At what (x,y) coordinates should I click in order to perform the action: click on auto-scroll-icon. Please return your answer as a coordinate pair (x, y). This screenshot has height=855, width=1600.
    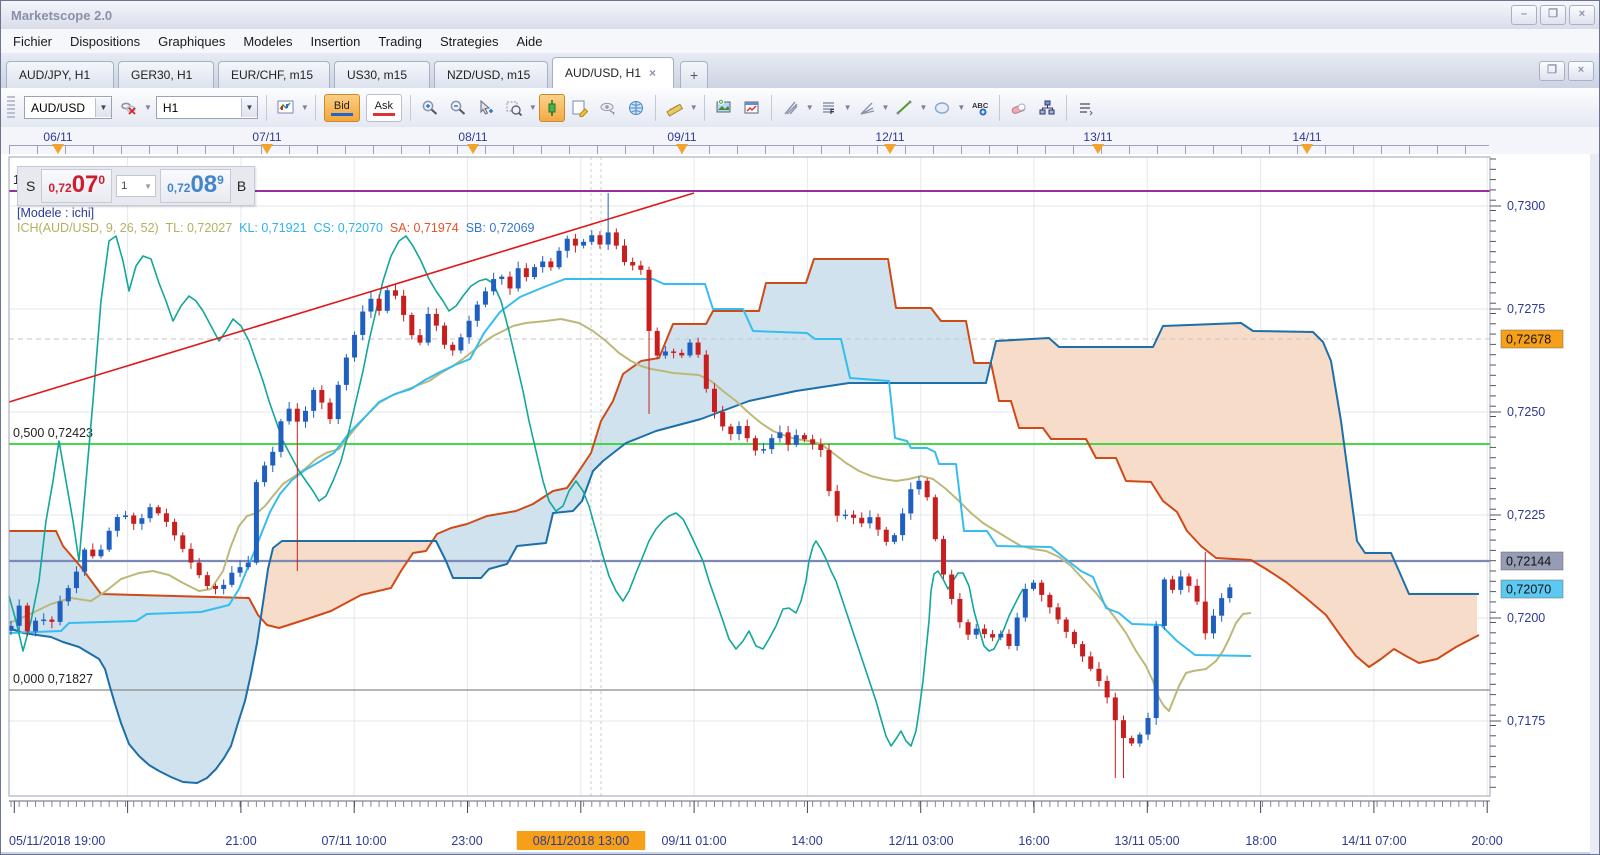
    Looking at the image, I should click on (608, 108).